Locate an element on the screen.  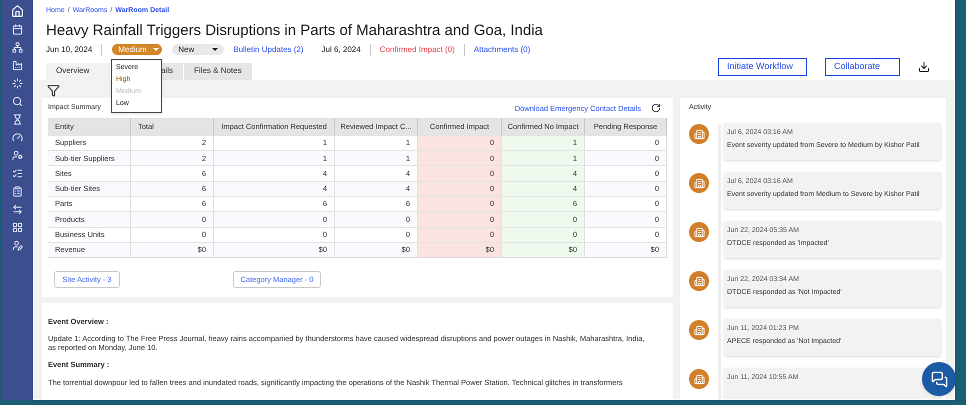
action-button: Initiate Workflow is located at coordinates (762, 67).